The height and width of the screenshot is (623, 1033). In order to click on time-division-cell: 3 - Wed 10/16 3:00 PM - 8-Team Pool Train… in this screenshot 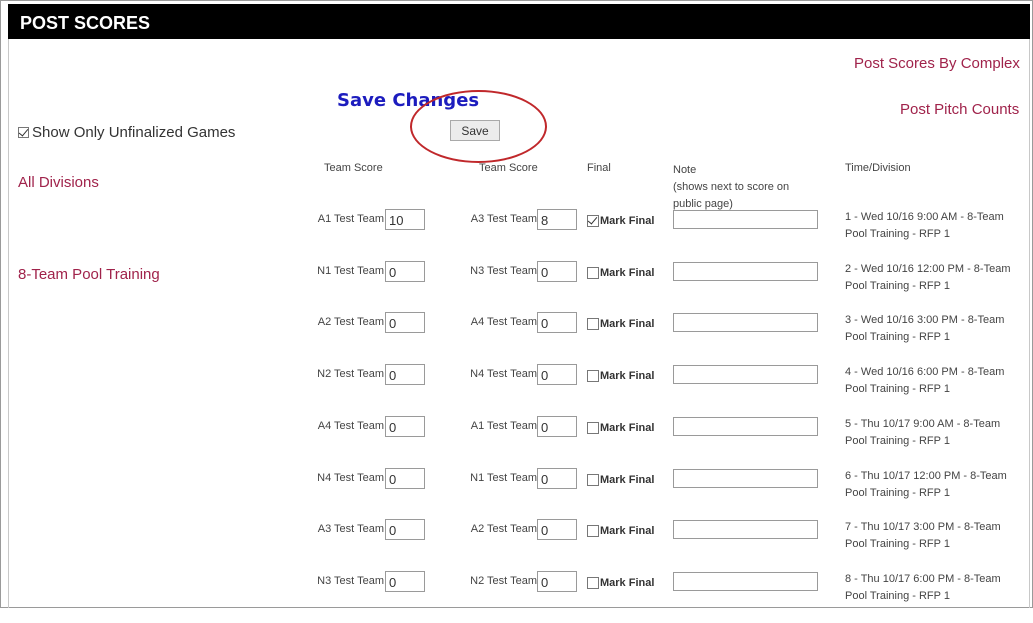, I will do `click(939, 329)`.